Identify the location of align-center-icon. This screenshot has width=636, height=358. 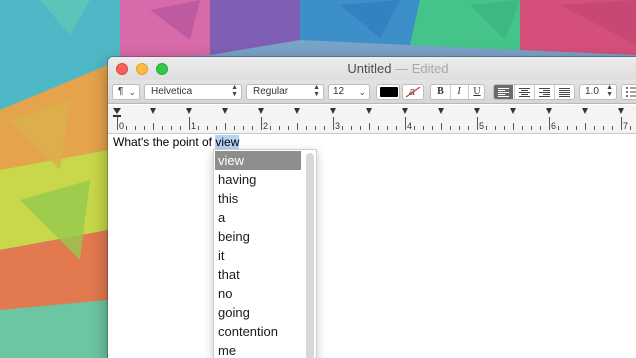
(524, 92).